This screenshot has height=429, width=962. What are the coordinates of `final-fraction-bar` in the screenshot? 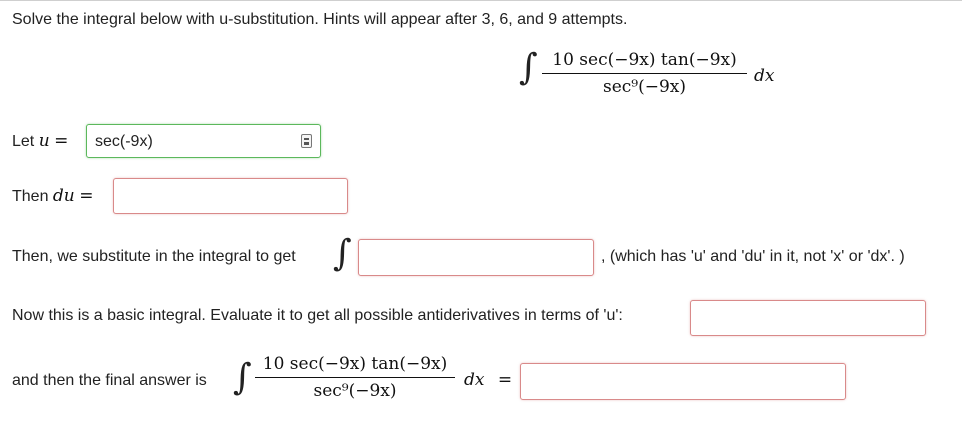 It's located at (355, 377).